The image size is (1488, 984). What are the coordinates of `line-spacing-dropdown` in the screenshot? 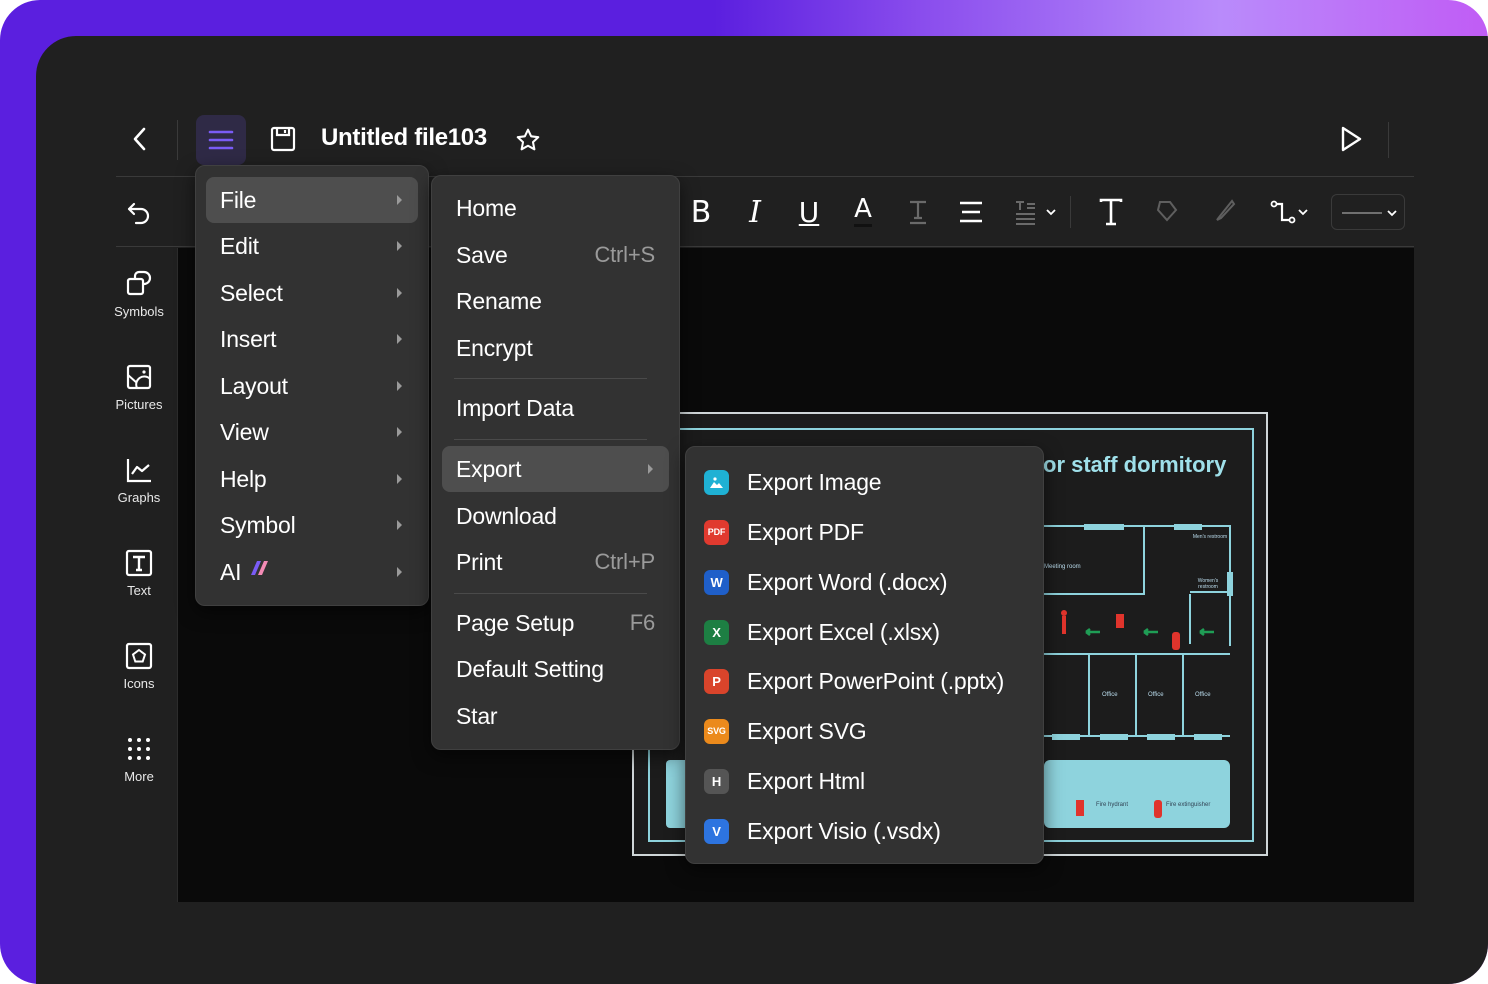 It's located at (1035, 212).